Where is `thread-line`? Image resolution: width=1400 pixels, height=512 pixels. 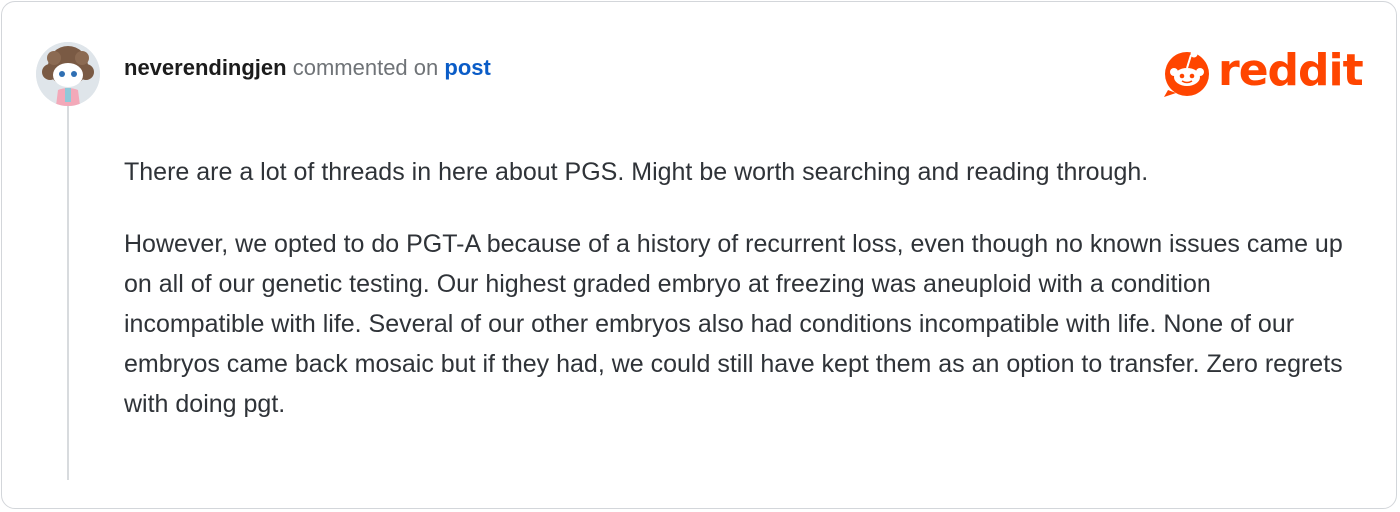
thread-line is located at coordinates (68, 293).